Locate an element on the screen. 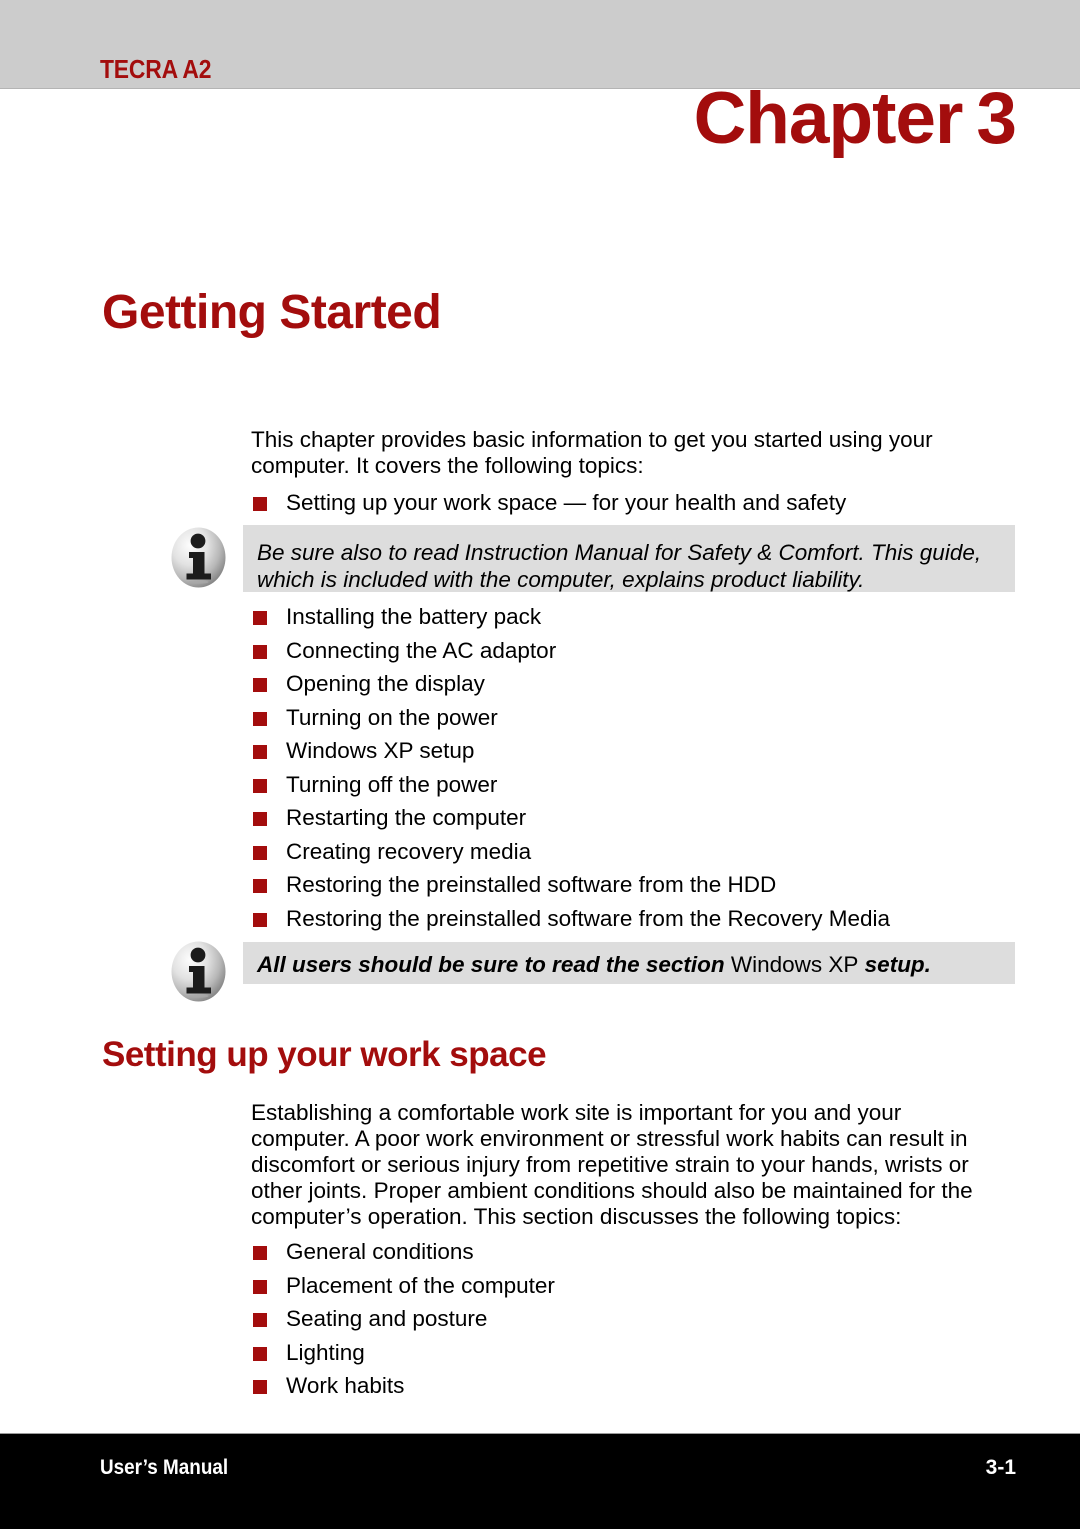 The width and height of the screenshot is (1080, 1529). chapter-title: Chapter 3 is located at coordinates (855, 118).